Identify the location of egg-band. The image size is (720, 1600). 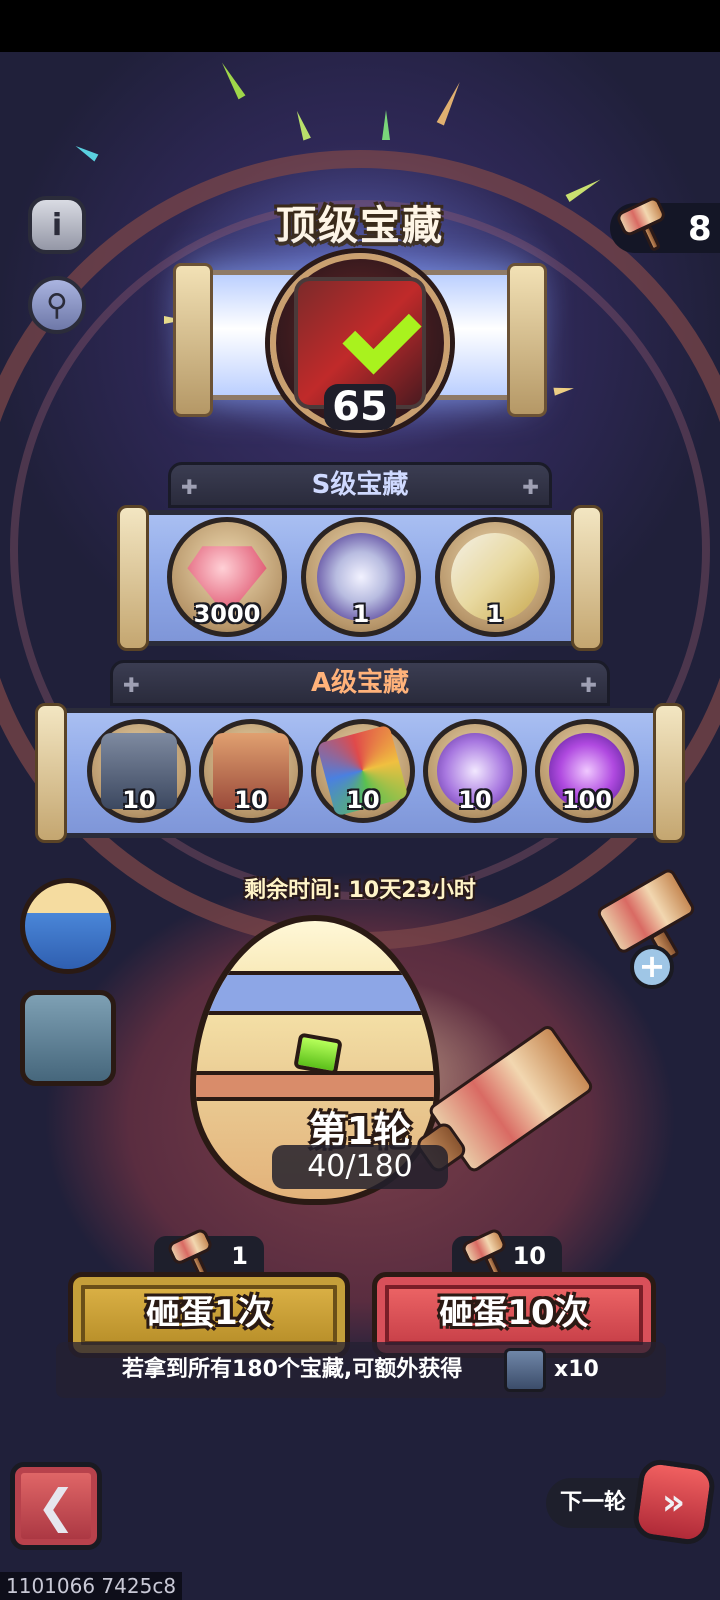
(315, 993).